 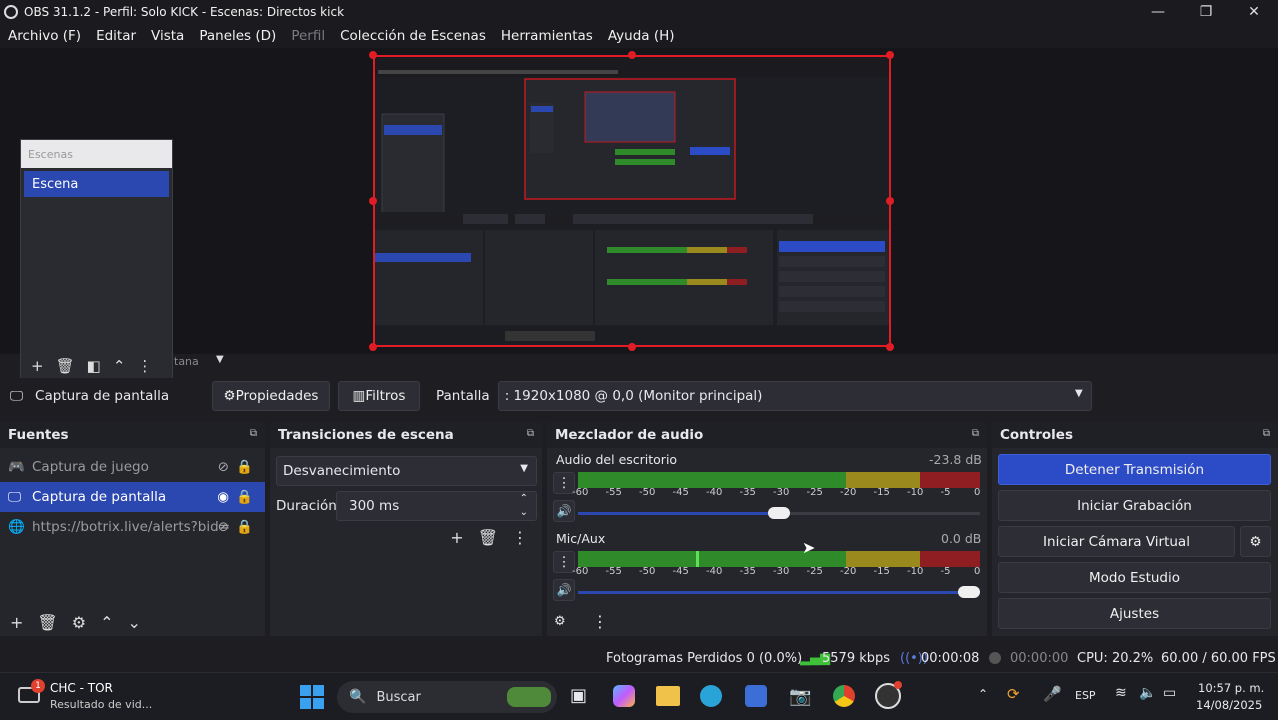 What do you see at coordinates (406, 471) in the screenshot?
I see `transition-select: Desvanecimiento ▼` at bounding box center [406, 471].